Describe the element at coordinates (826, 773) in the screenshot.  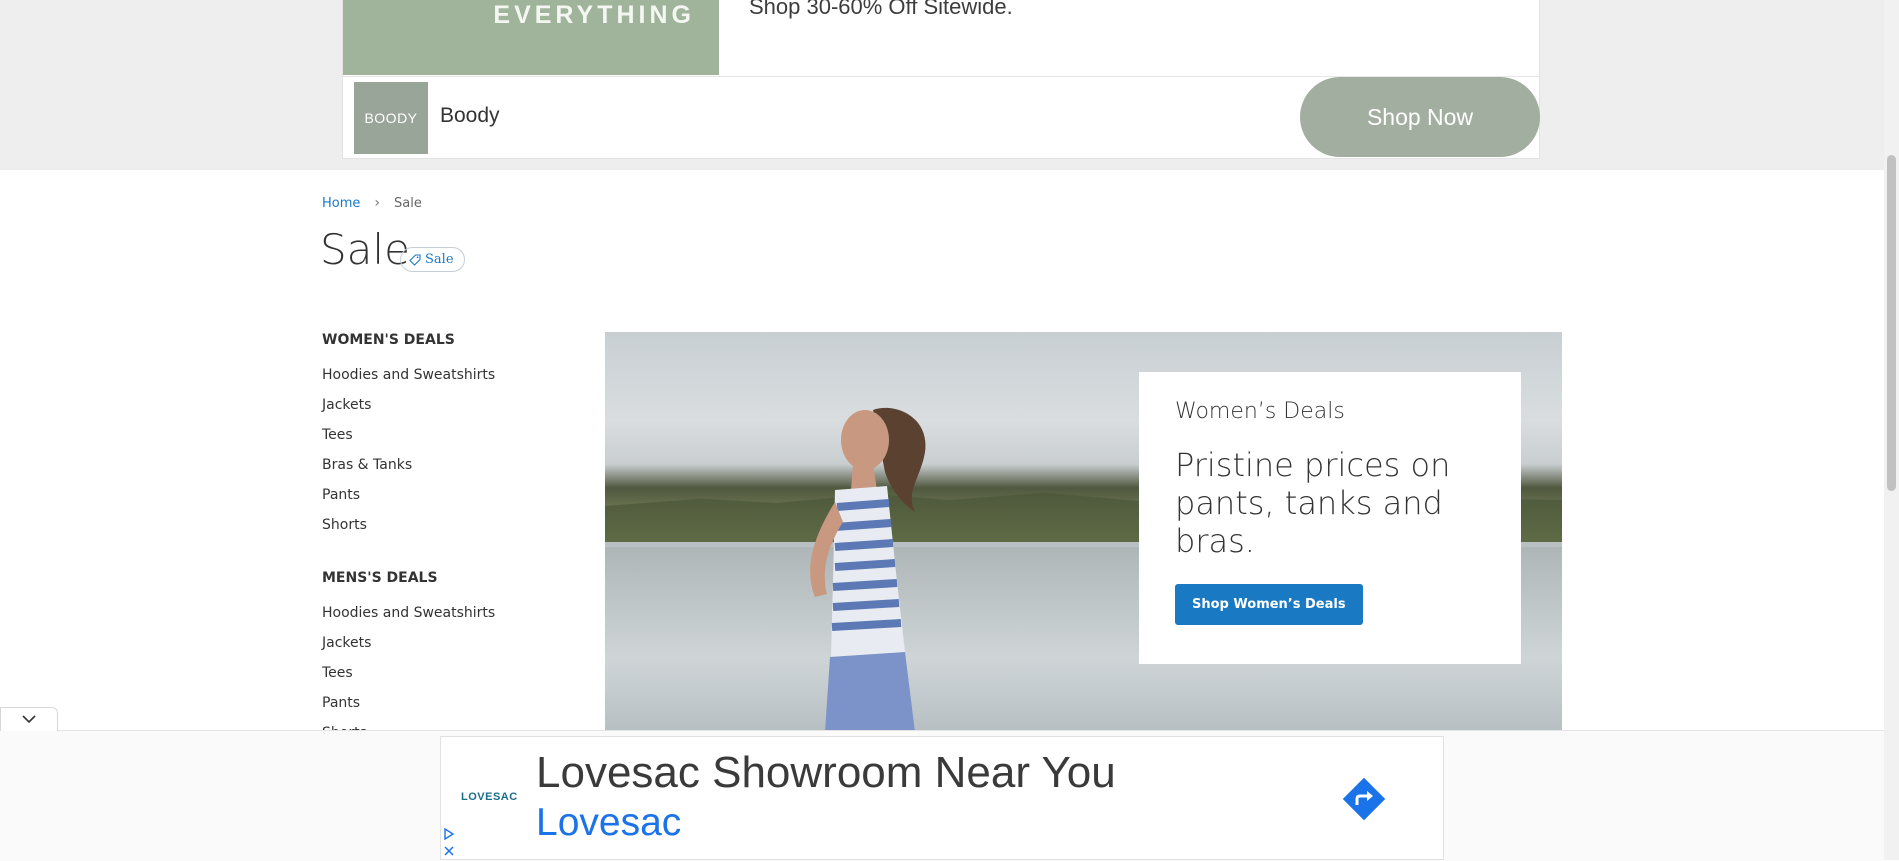
I see `bottom-ad-title: Lovesac Showroom Near You` at that location.